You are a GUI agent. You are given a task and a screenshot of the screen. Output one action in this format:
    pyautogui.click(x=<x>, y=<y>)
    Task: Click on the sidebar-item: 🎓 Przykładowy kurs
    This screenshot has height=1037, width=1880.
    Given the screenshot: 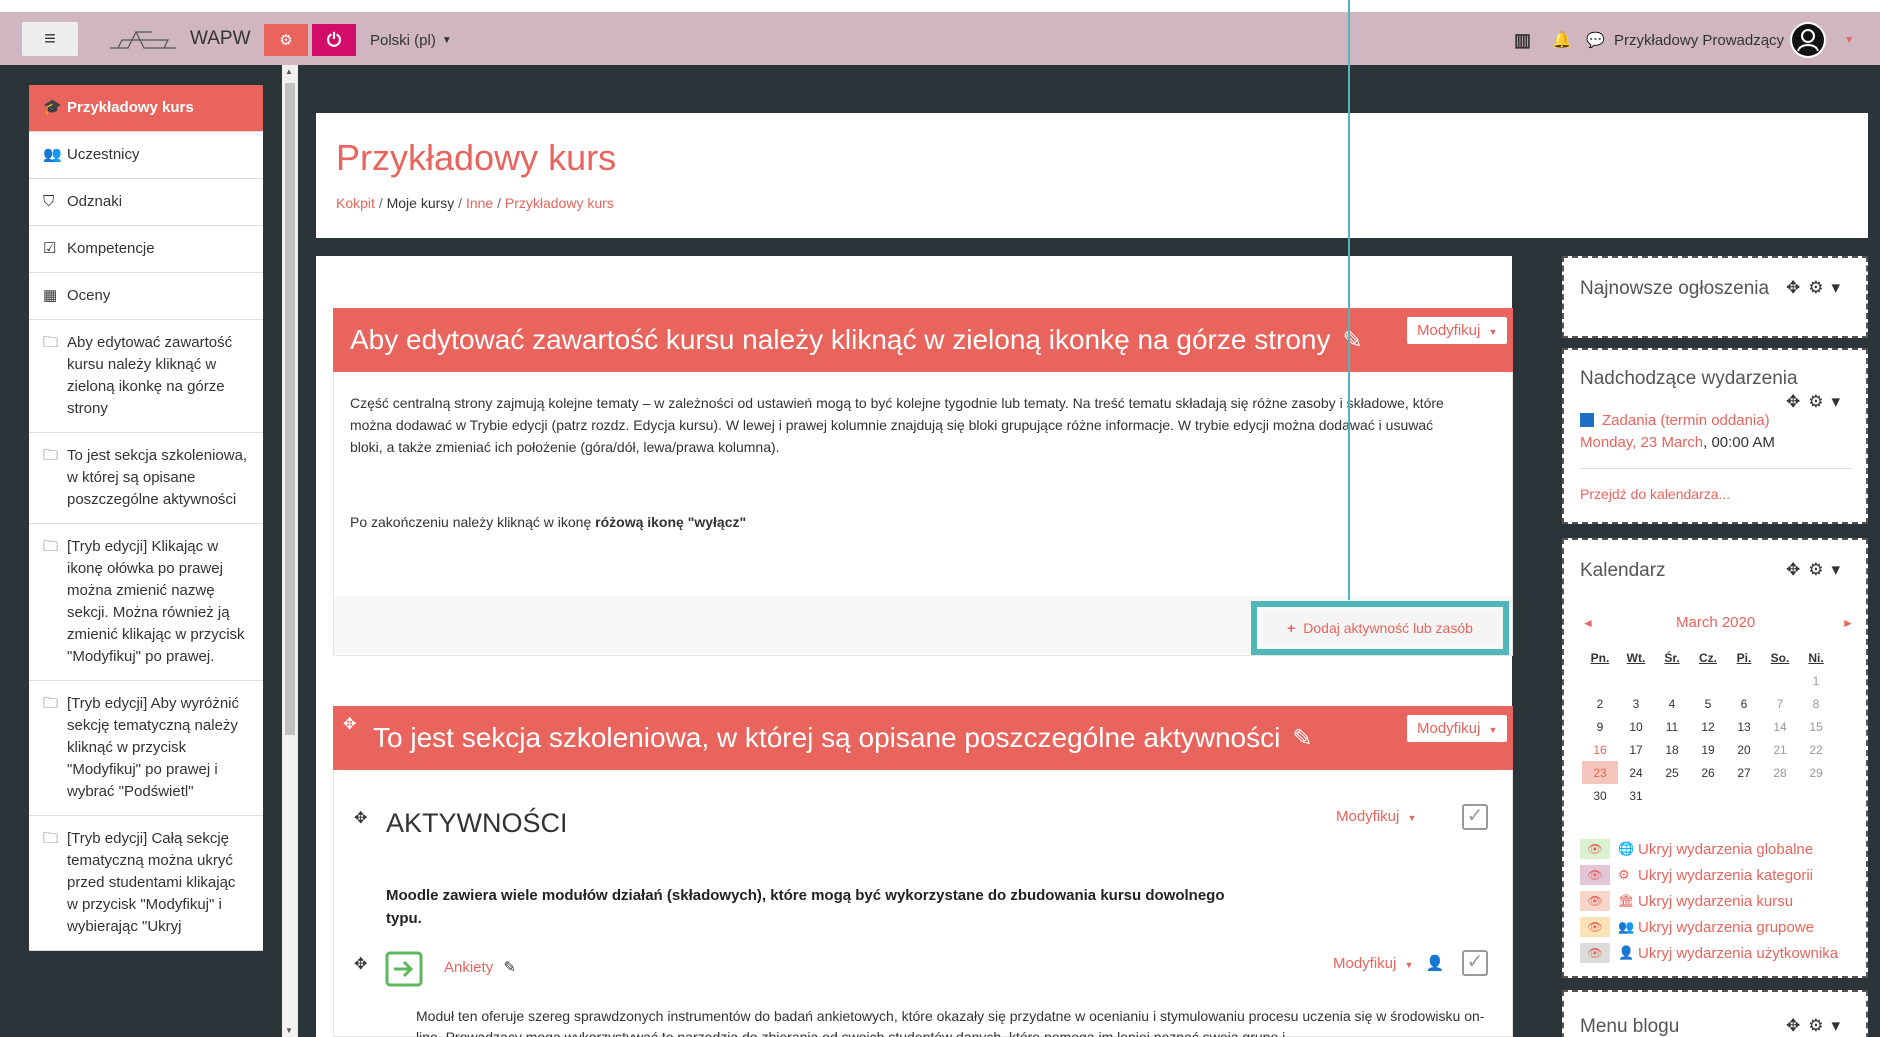 What is the action you would take?
    pyautogui.click(x=146, y=108)
    